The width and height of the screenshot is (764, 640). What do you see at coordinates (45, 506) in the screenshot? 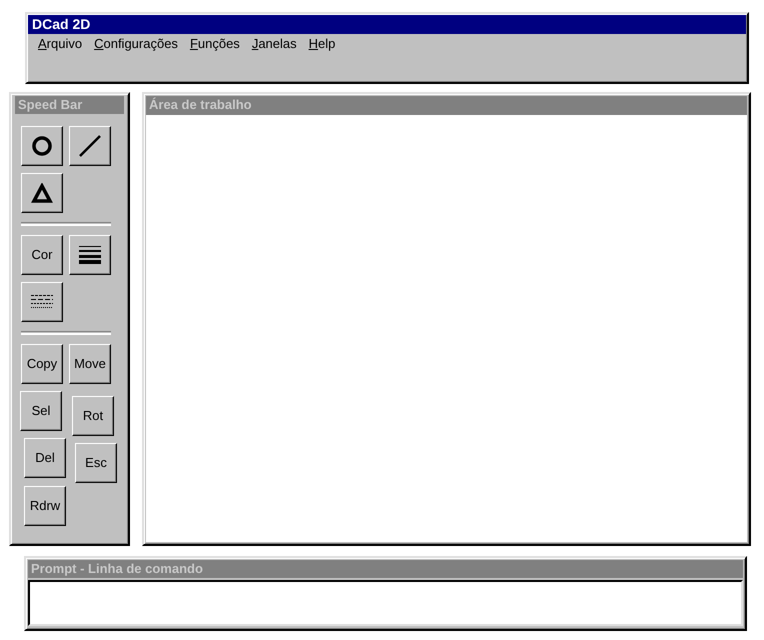
I see `tool-button: Rdrw` at bounding box center [45, 506].